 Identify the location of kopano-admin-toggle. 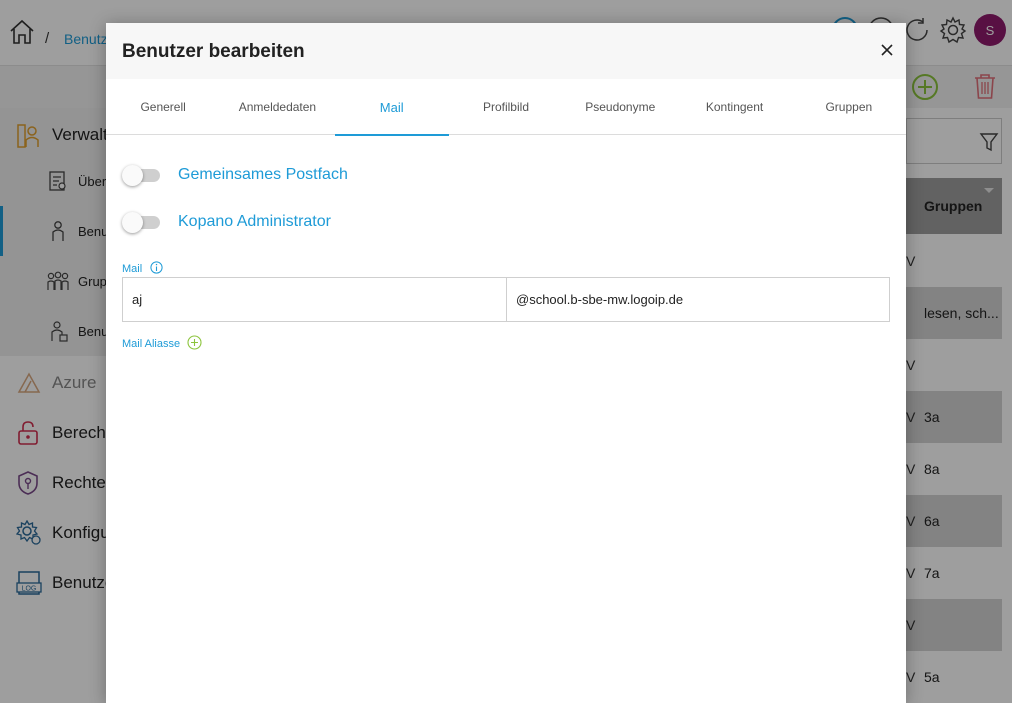
(142, 222).